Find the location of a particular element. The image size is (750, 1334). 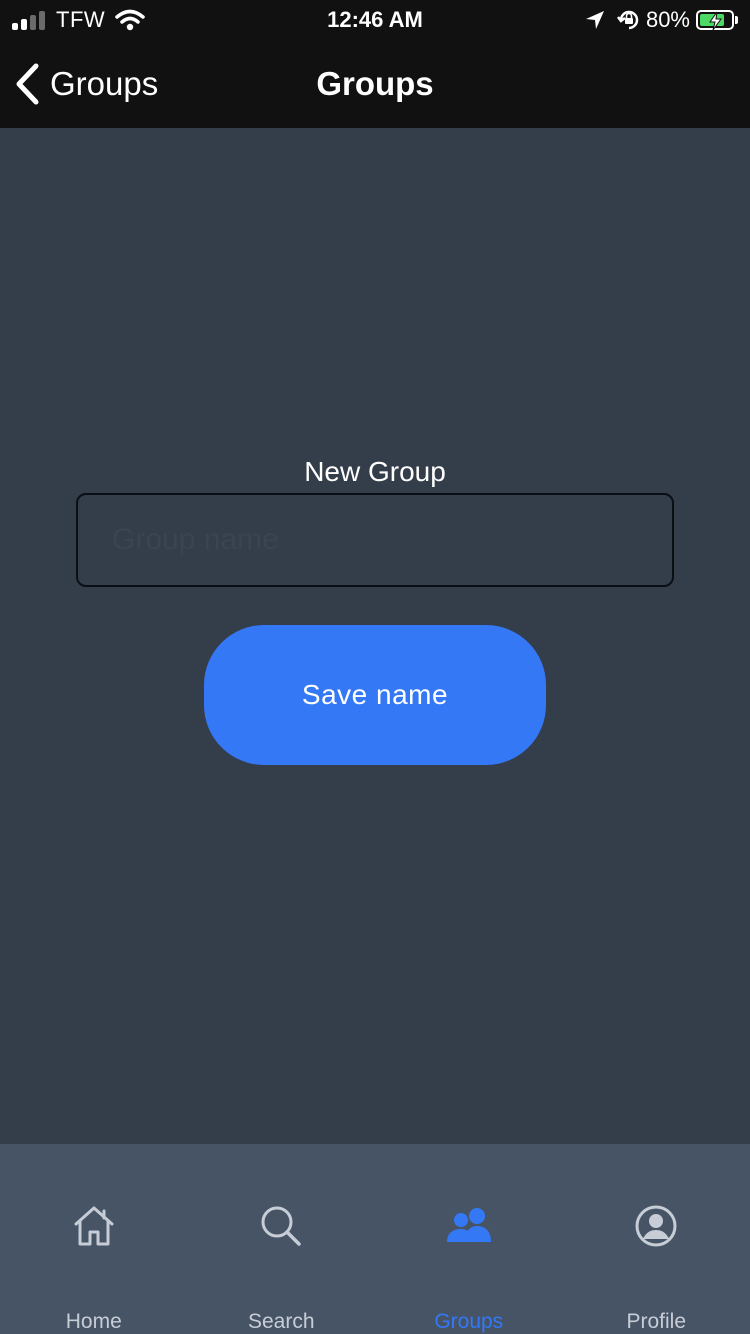

tab-label: Profile is located at coordinates (656, 1321).